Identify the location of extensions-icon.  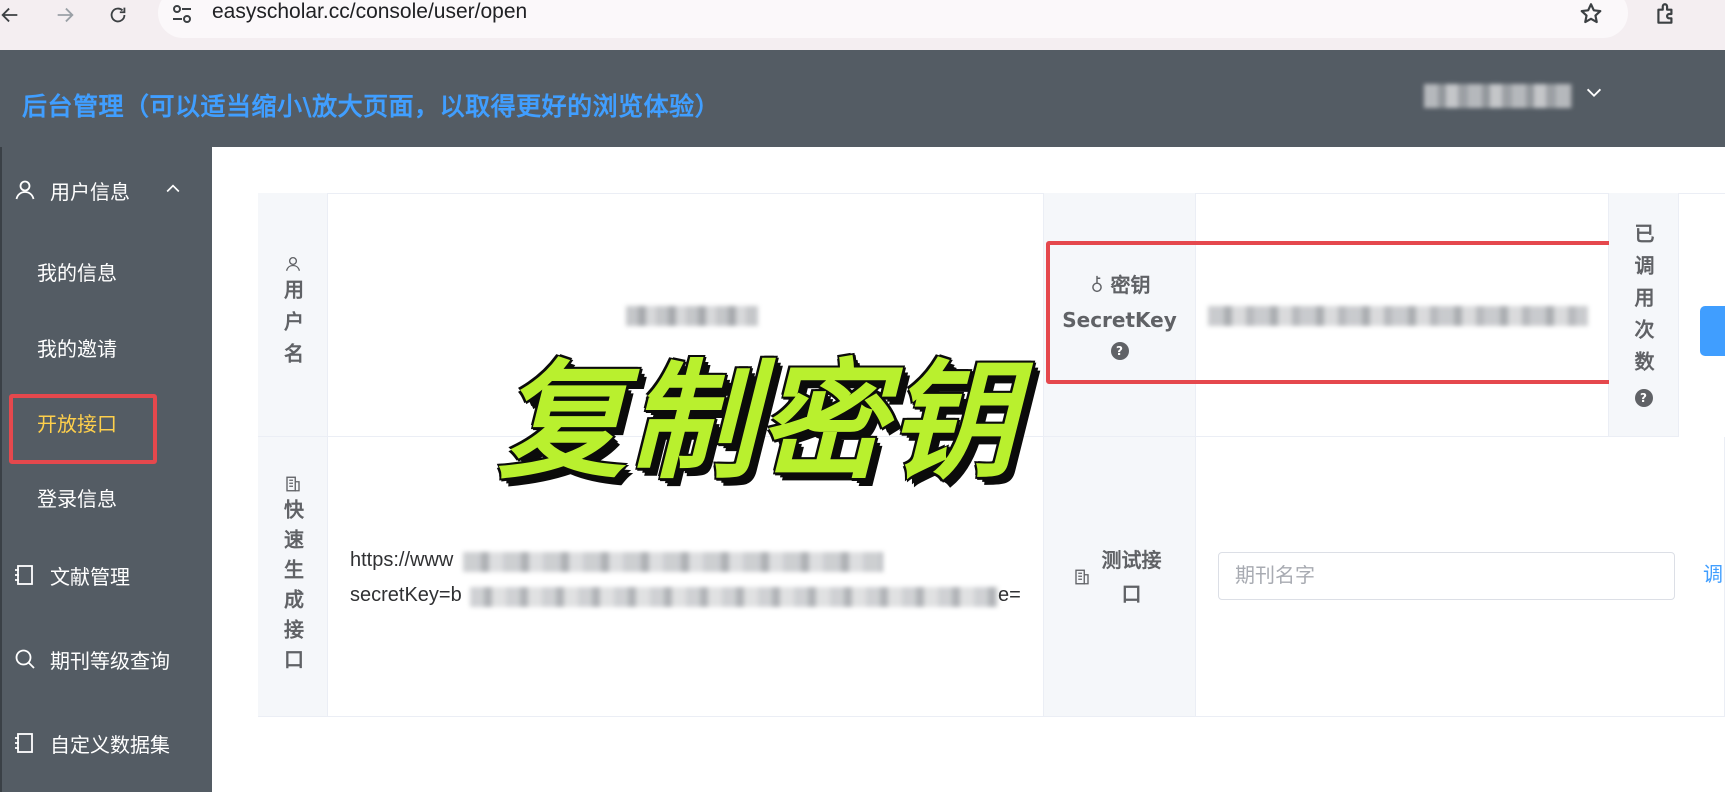
(1666, 14).